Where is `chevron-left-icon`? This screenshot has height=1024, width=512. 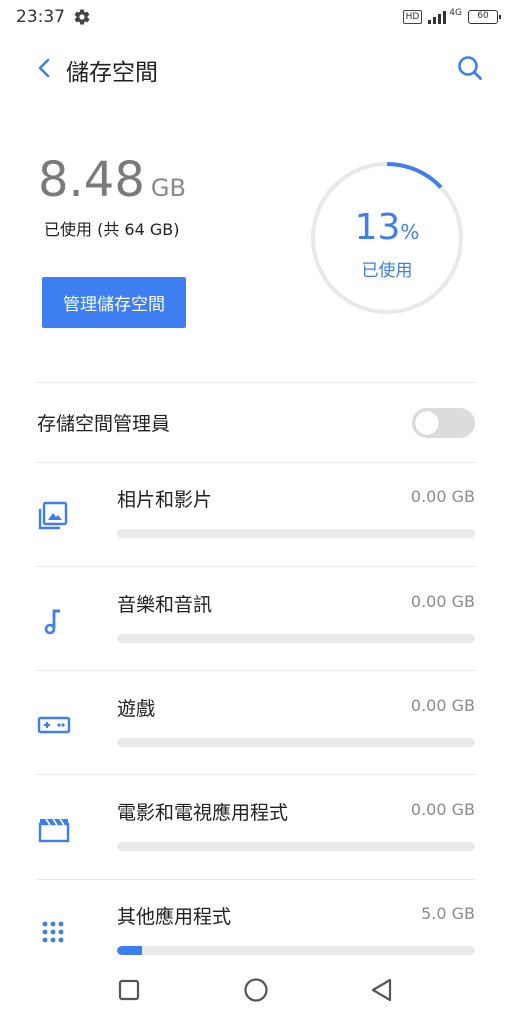 chevron-left-icon is located at coordinates (44, 68).